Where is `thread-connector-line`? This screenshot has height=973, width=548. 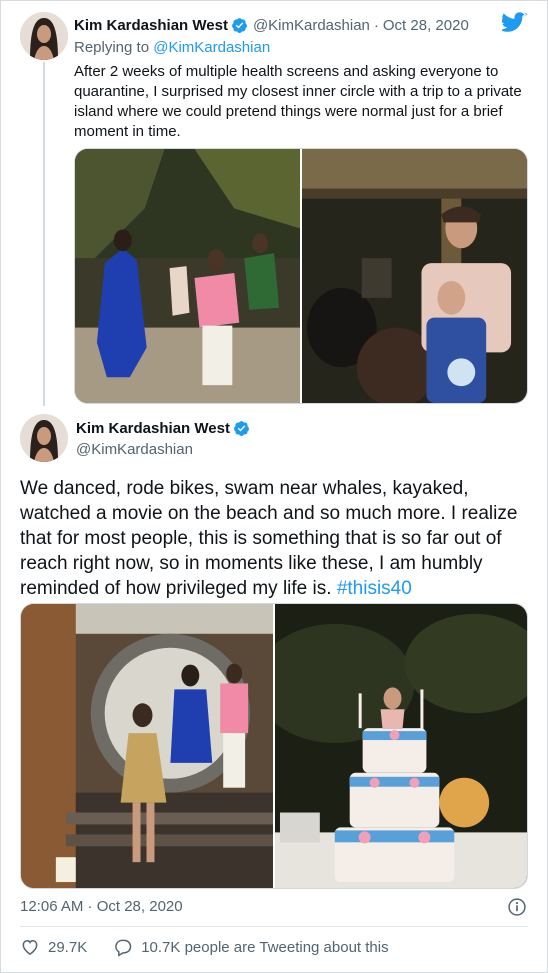 thread-connector-line is located at coordinates (44, 234).